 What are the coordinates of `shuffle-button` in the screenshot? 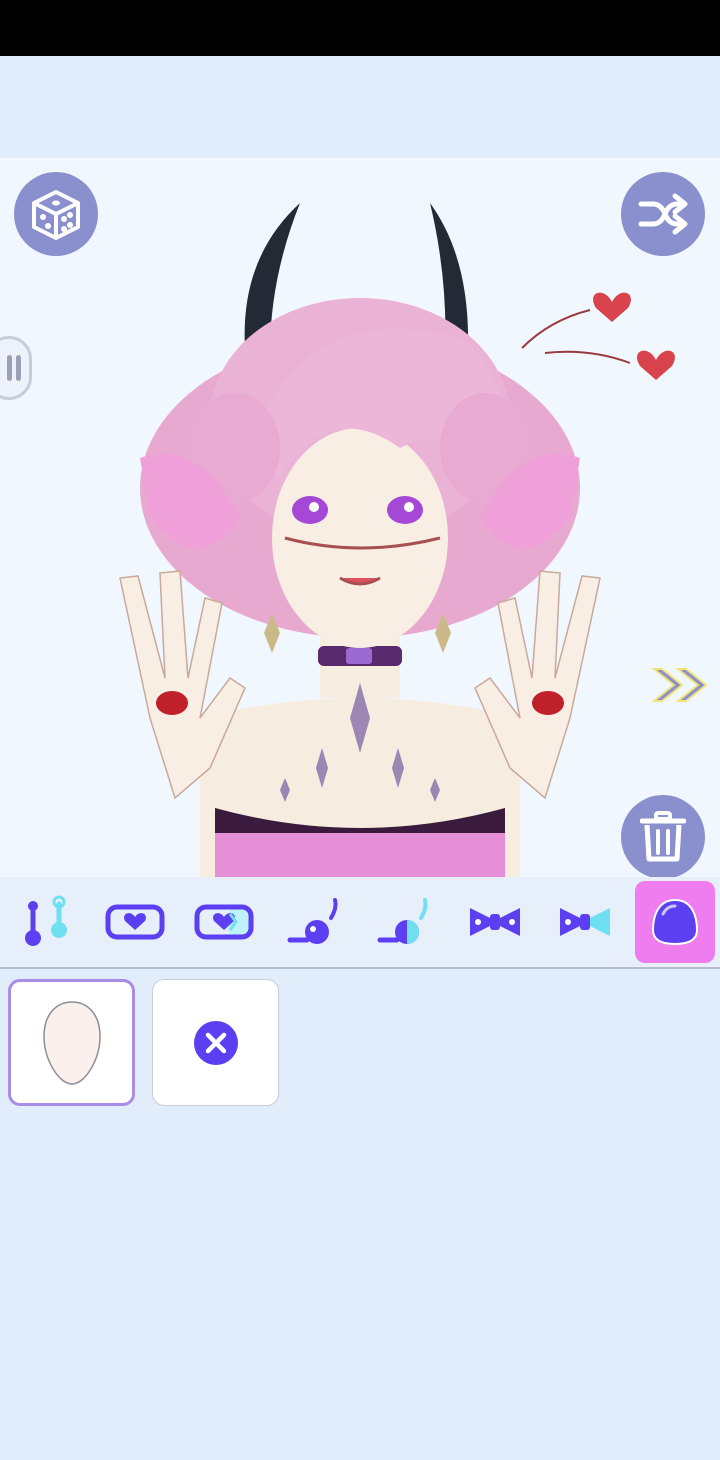 It's located at (663, 214).